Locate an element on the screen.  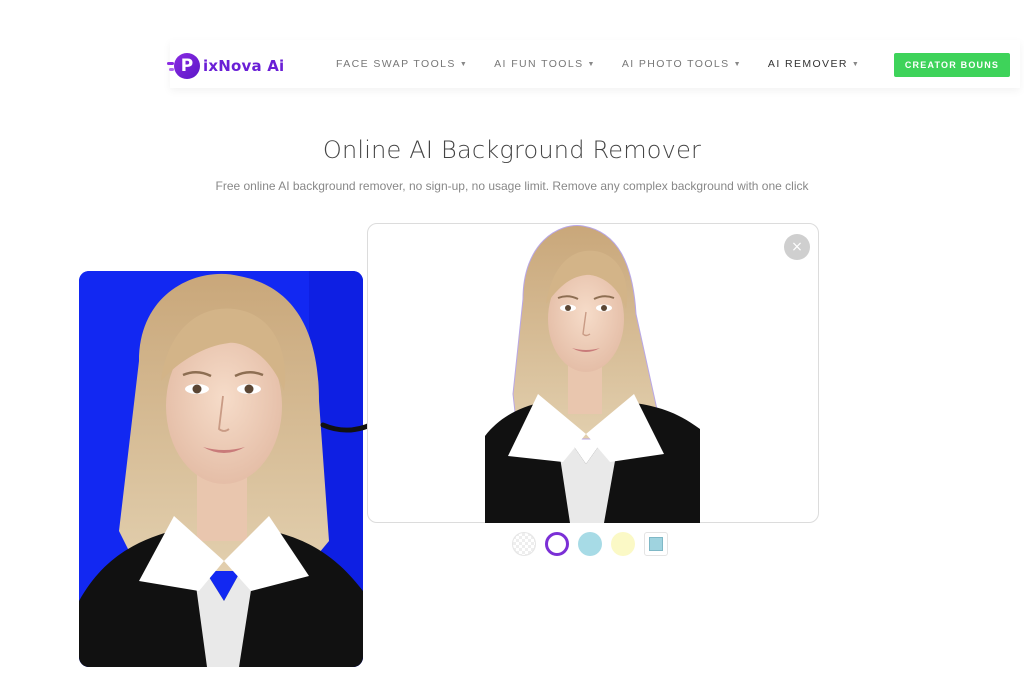
creator-bonus-button: CREATOR BOUNS is located at coordinates (952, 65).